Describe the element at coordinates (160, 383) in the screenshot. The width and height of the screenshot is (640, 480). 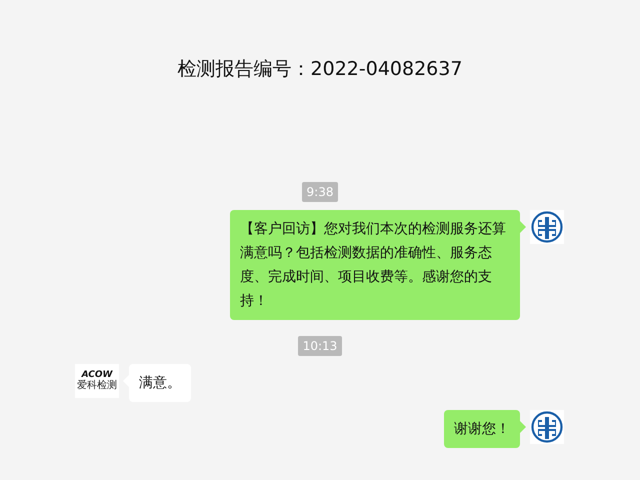
I see `message-bubble: 满意。` at that location.